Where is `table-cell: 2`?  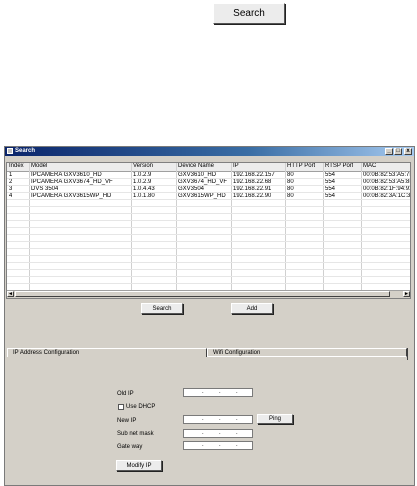
table-cell: 2 is located at coordinates (11, 182).